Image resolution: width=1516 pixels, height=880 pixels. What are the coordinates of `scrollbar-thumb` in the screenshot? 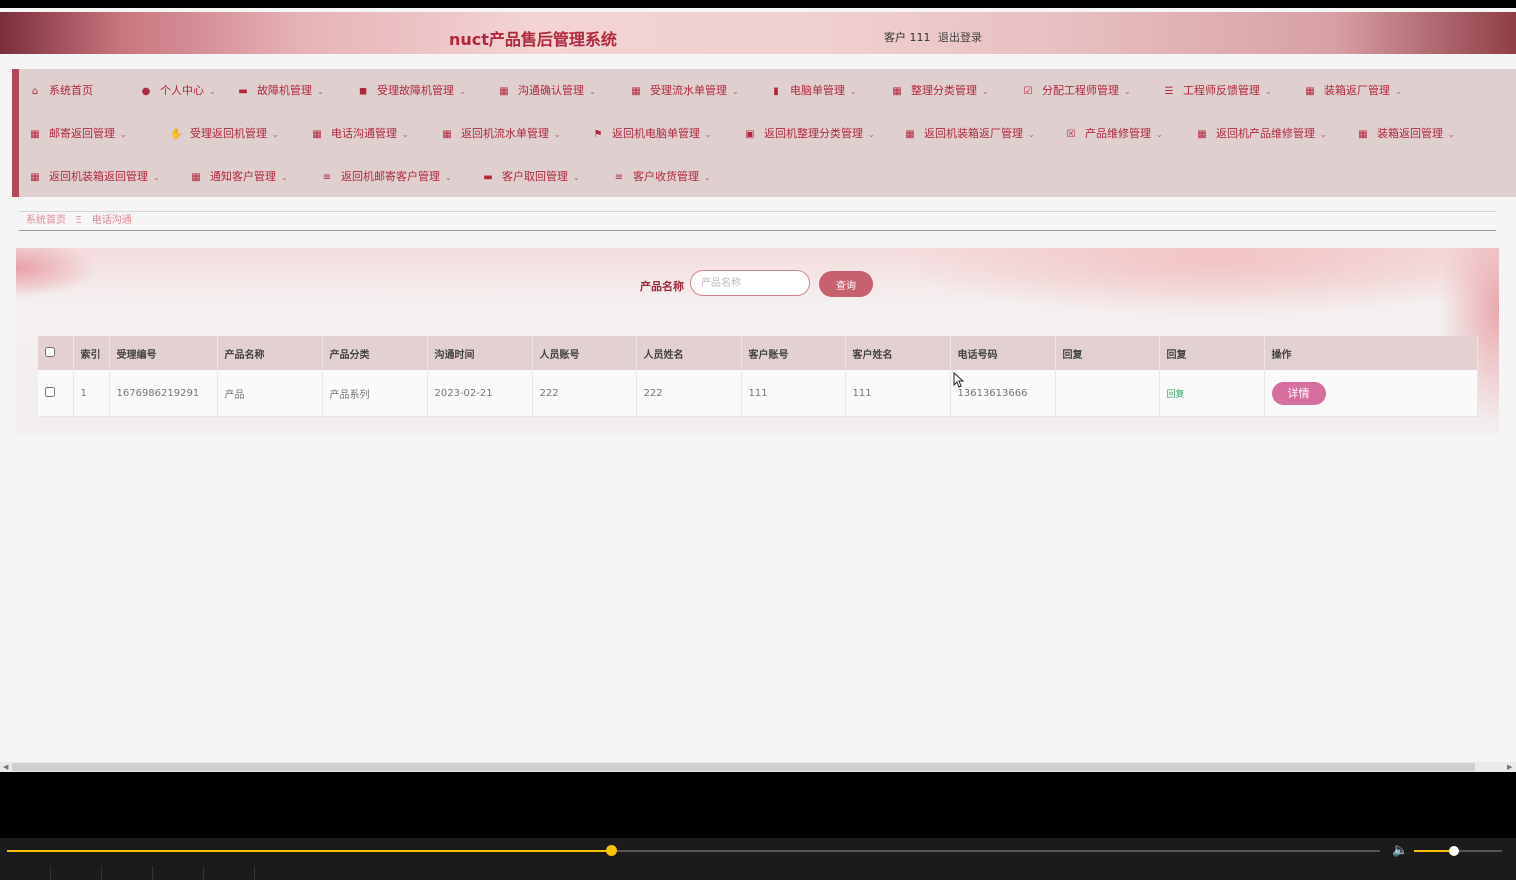 It's located at (743, 767).